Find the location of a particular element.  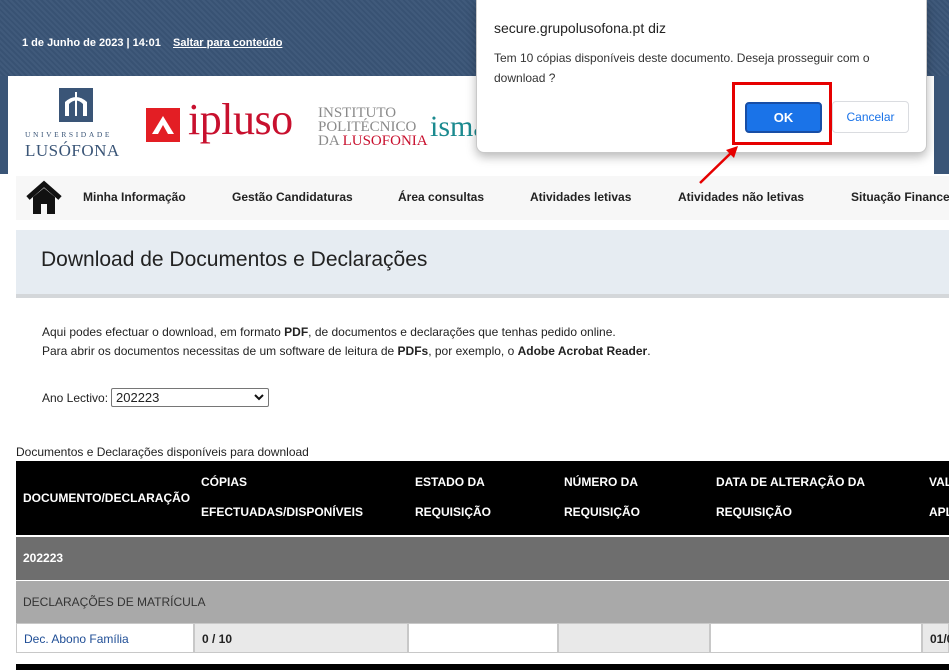

header-text: CÓPIAS is located at coordinates (224, 482).